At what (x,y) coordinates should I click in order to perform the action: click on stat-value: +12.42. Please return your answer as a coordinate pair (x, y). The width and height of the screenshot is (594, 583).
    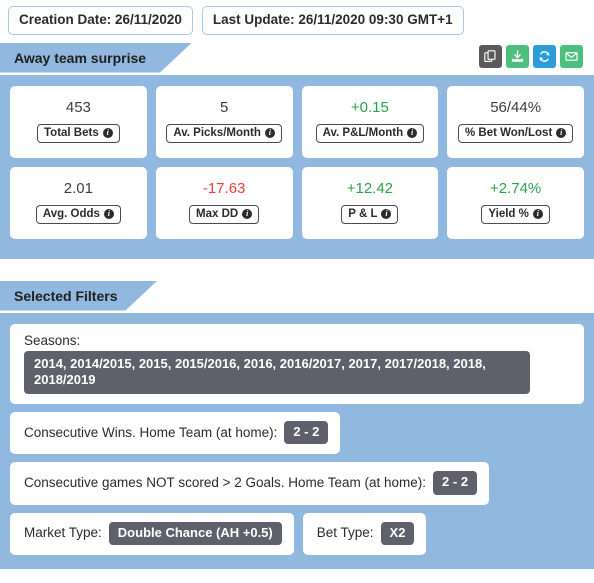
    Looking at the image, I should click on (370, 188).